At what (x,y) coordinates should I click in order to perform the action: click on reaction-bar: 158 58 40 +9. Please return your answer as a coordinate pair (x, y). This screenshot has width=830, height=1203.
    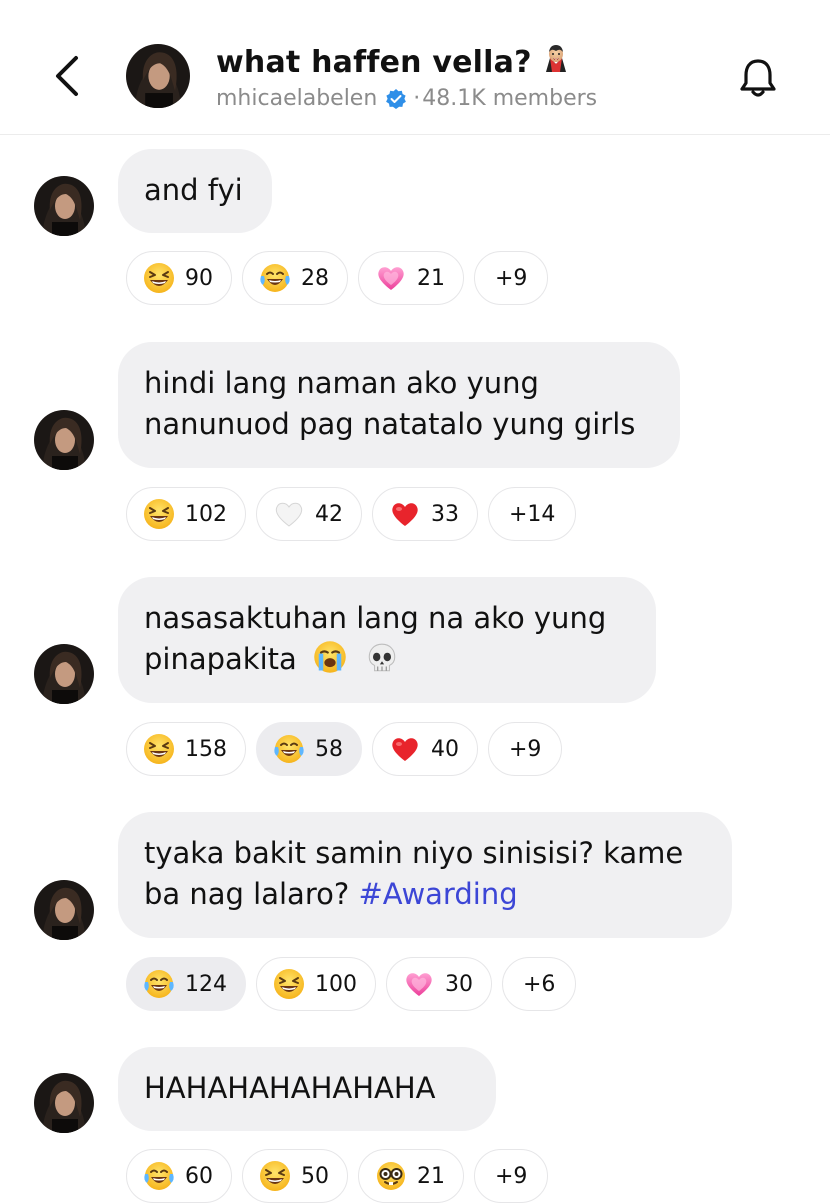
    Looking at the image, I should click on (344, 749).